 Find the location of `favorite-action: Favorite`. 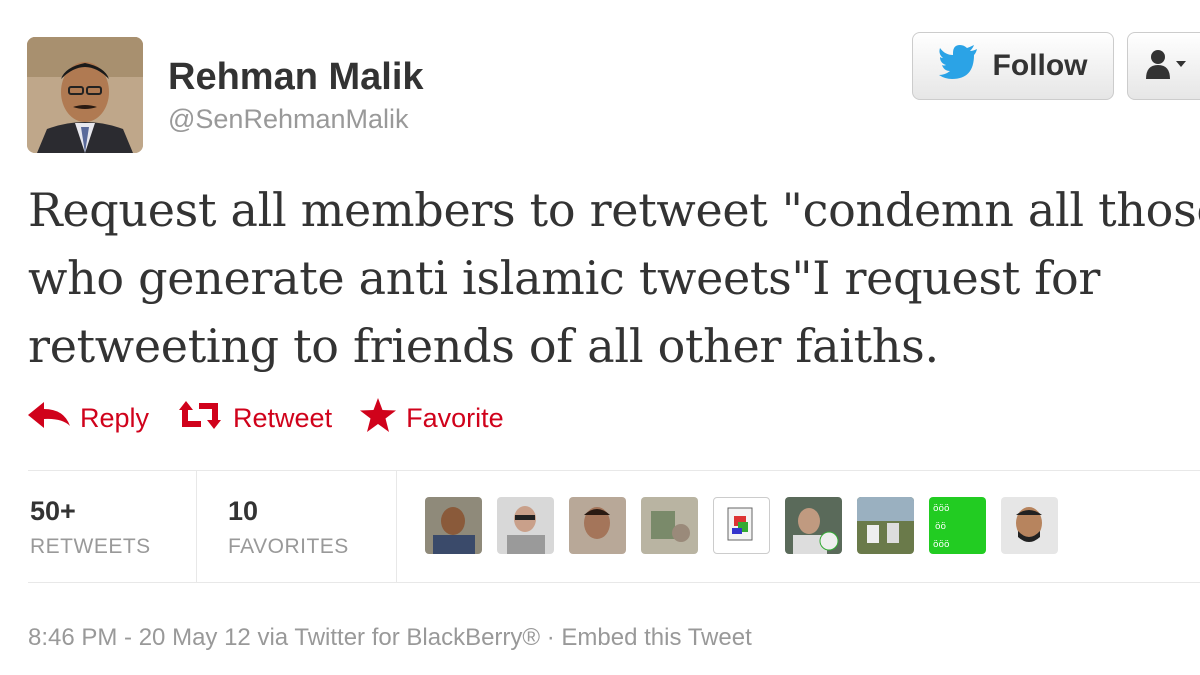

favorite-action: Favorite is located at coordinates (432, 418).